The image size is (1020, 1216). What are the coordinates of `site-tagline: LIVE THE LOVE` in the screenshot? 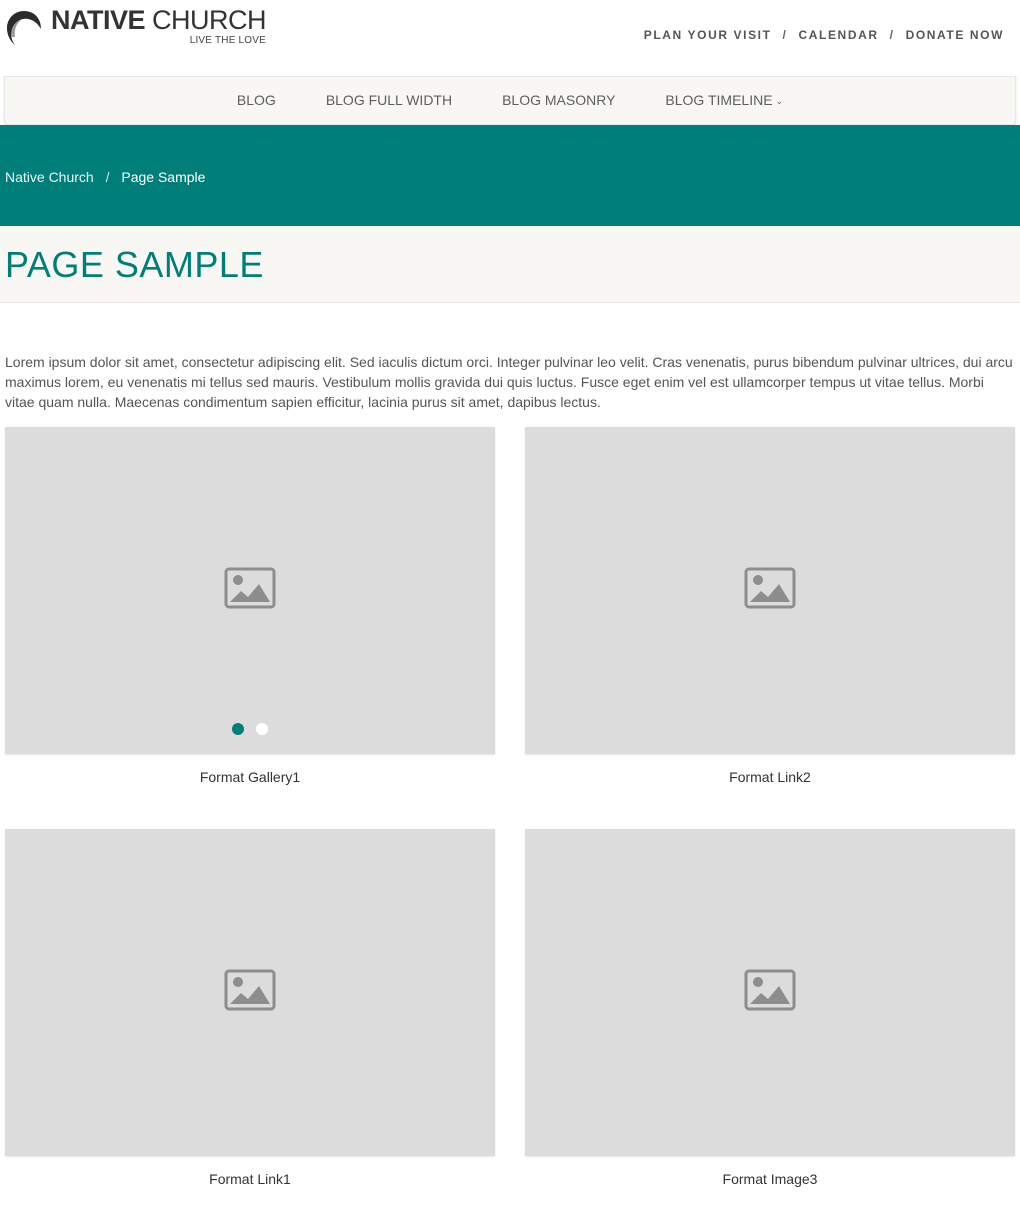 It's located at (228, 40).